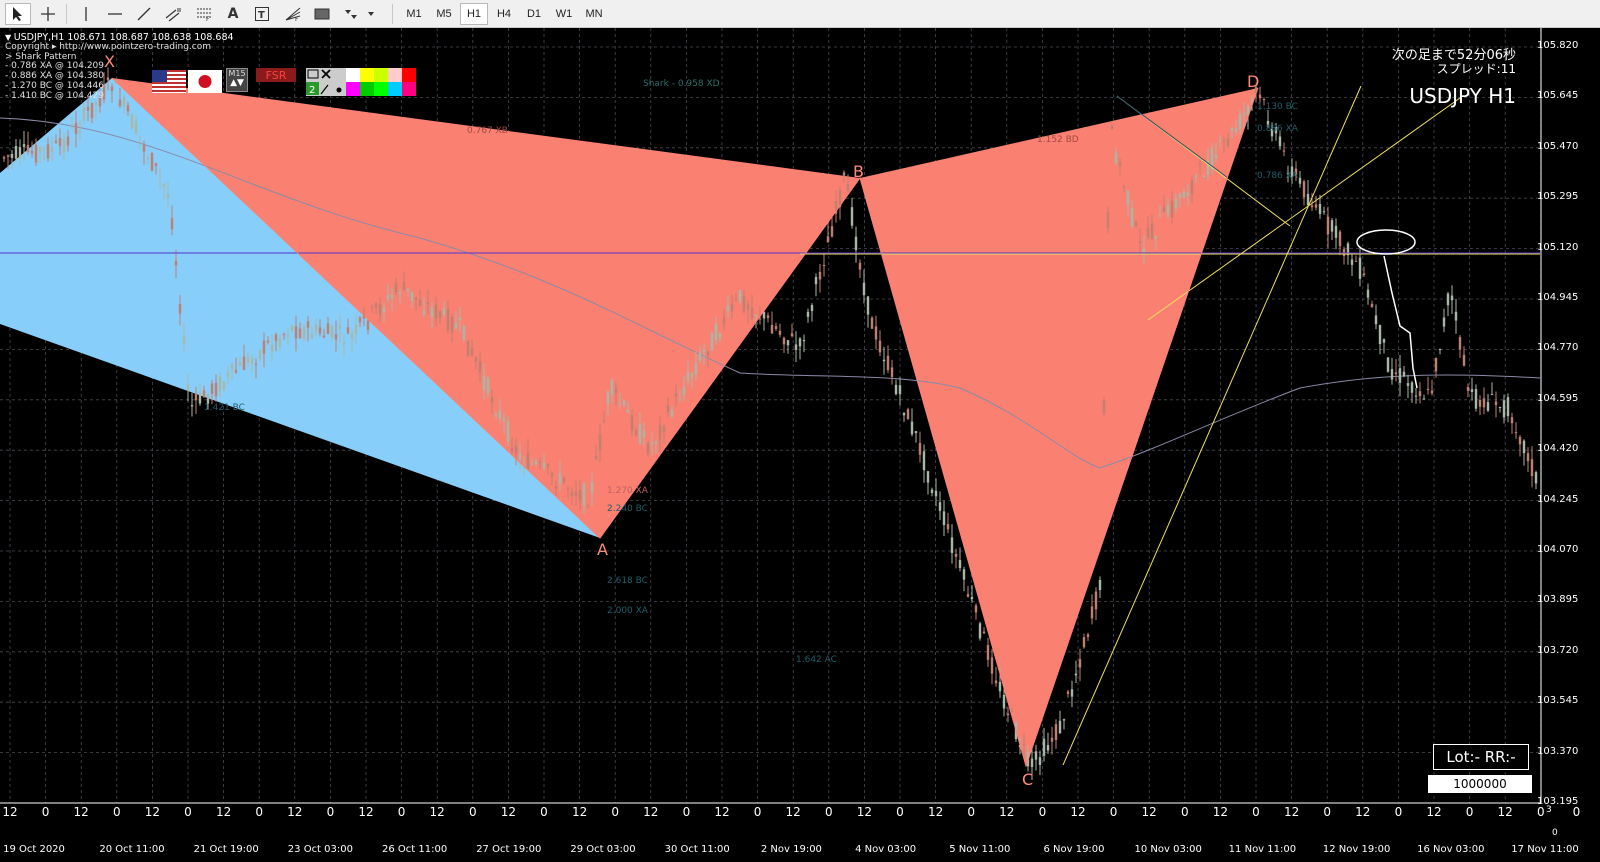  Describe the element at coordinates (1558, 449) in the screenshot. I see `price-tick: 104.420` at that location.